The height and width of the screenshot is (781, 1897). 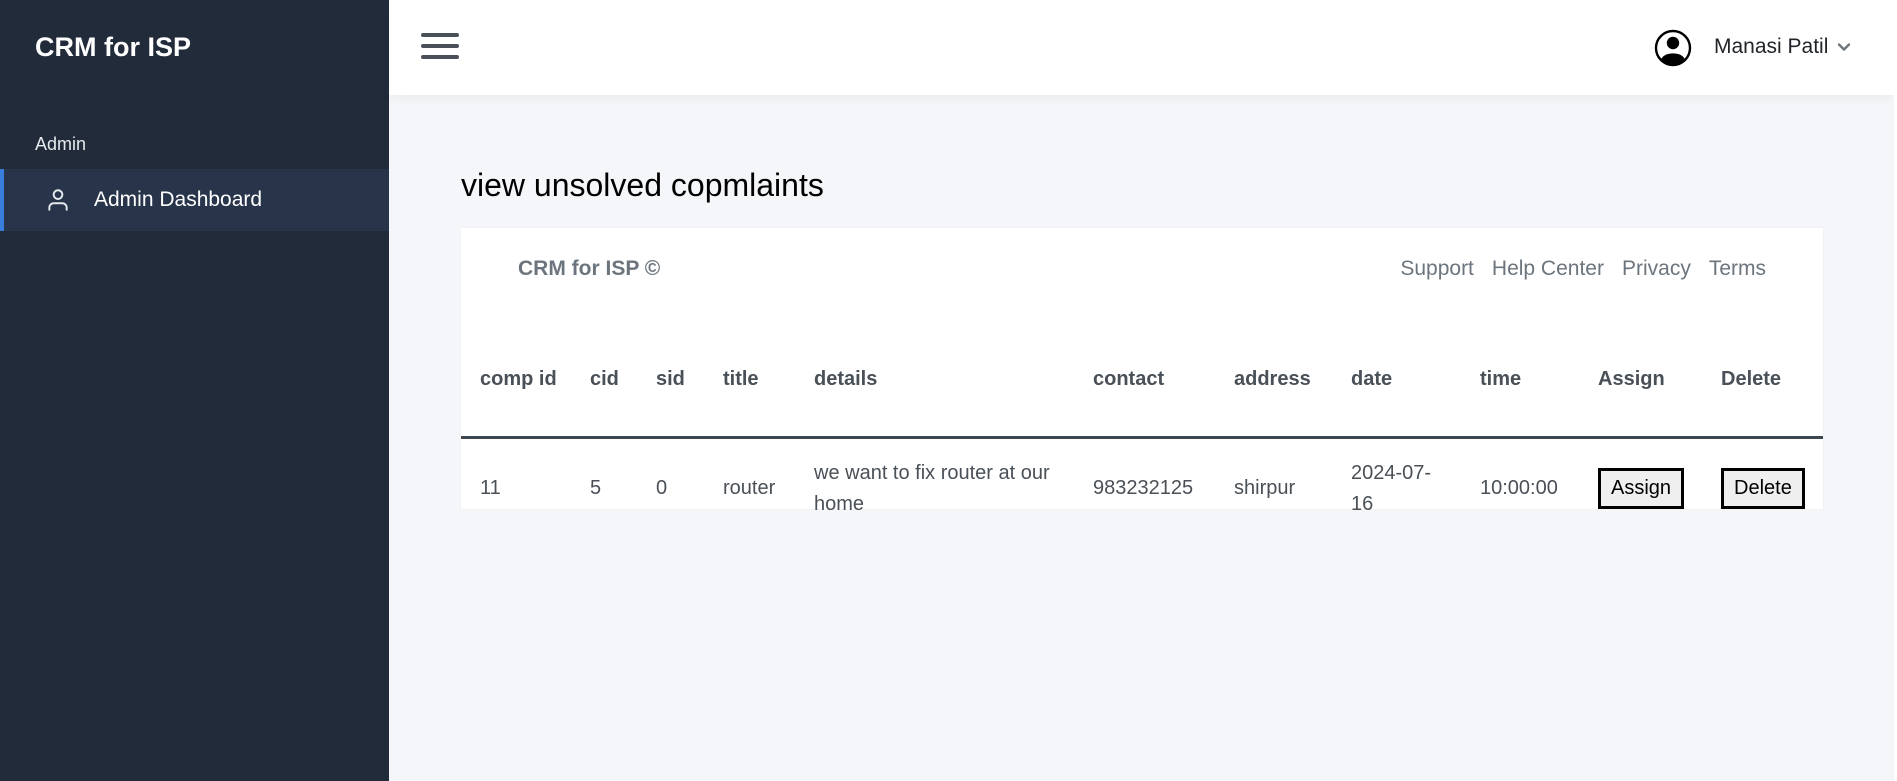 What do you see at coordinates (1396, 381) in the screenshot?
I see `col-date: date` at bounding box center [1396, 381].